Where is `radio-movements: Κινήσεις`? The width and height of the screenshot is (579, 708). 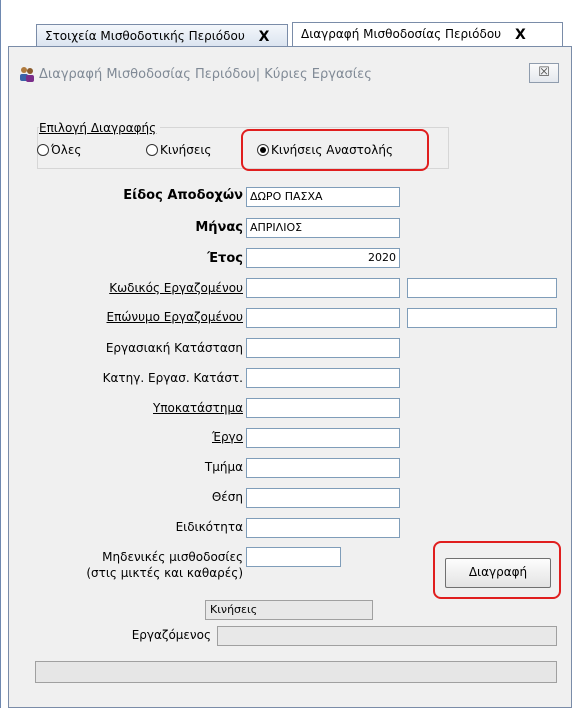
radio-movements: Κινήσεις is located at coordinates (178, 150).